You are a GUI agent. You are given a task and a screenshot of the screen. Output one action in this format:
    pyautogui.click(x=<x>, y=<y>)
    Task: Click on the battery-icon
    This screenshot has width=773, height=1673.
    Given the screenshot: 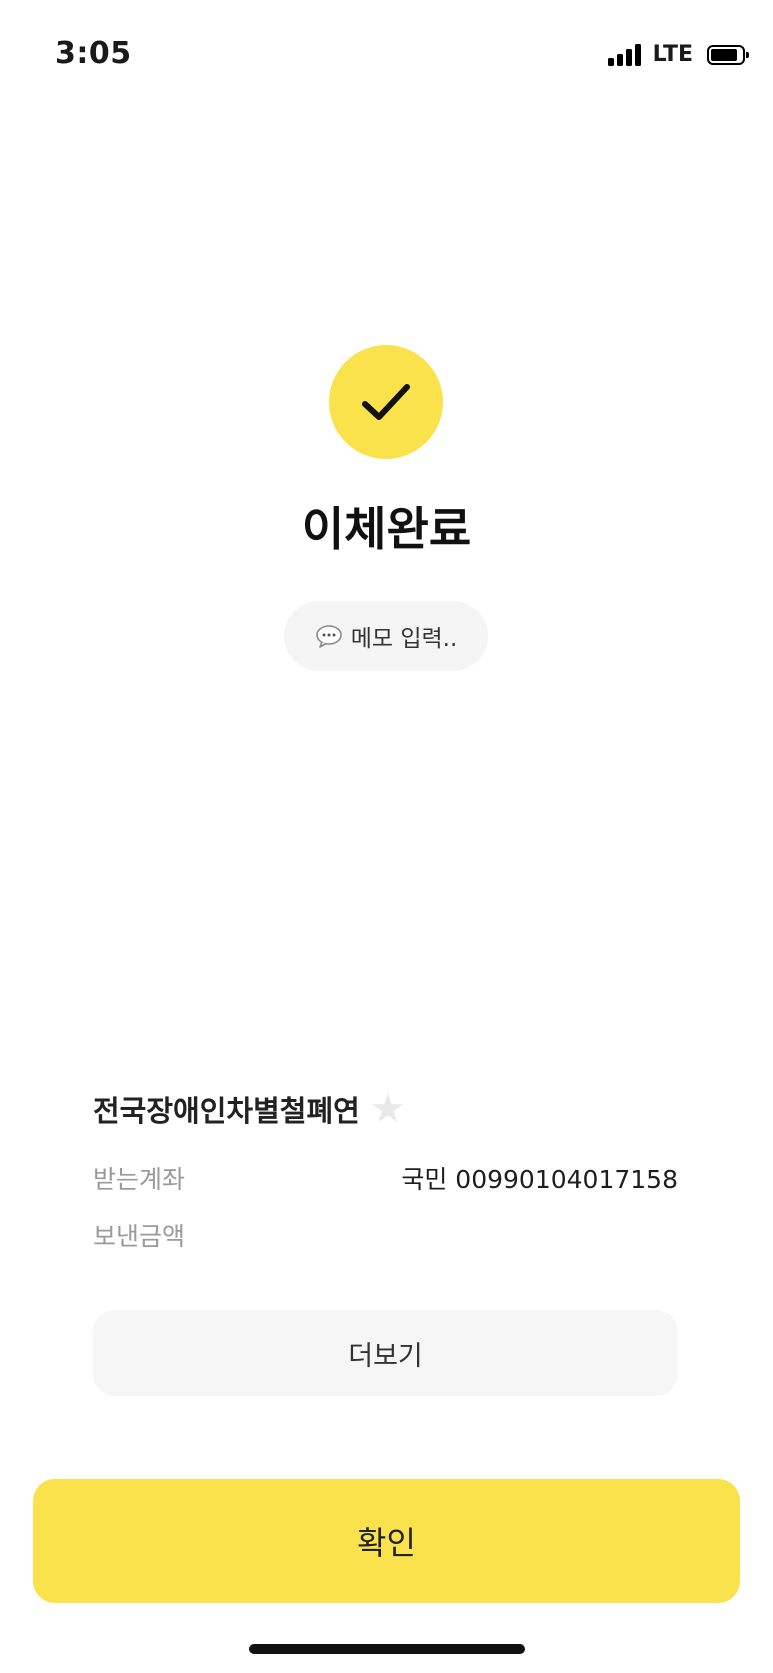 What is the action you would take?
    pyautogui.click(x=728, y=54)
    